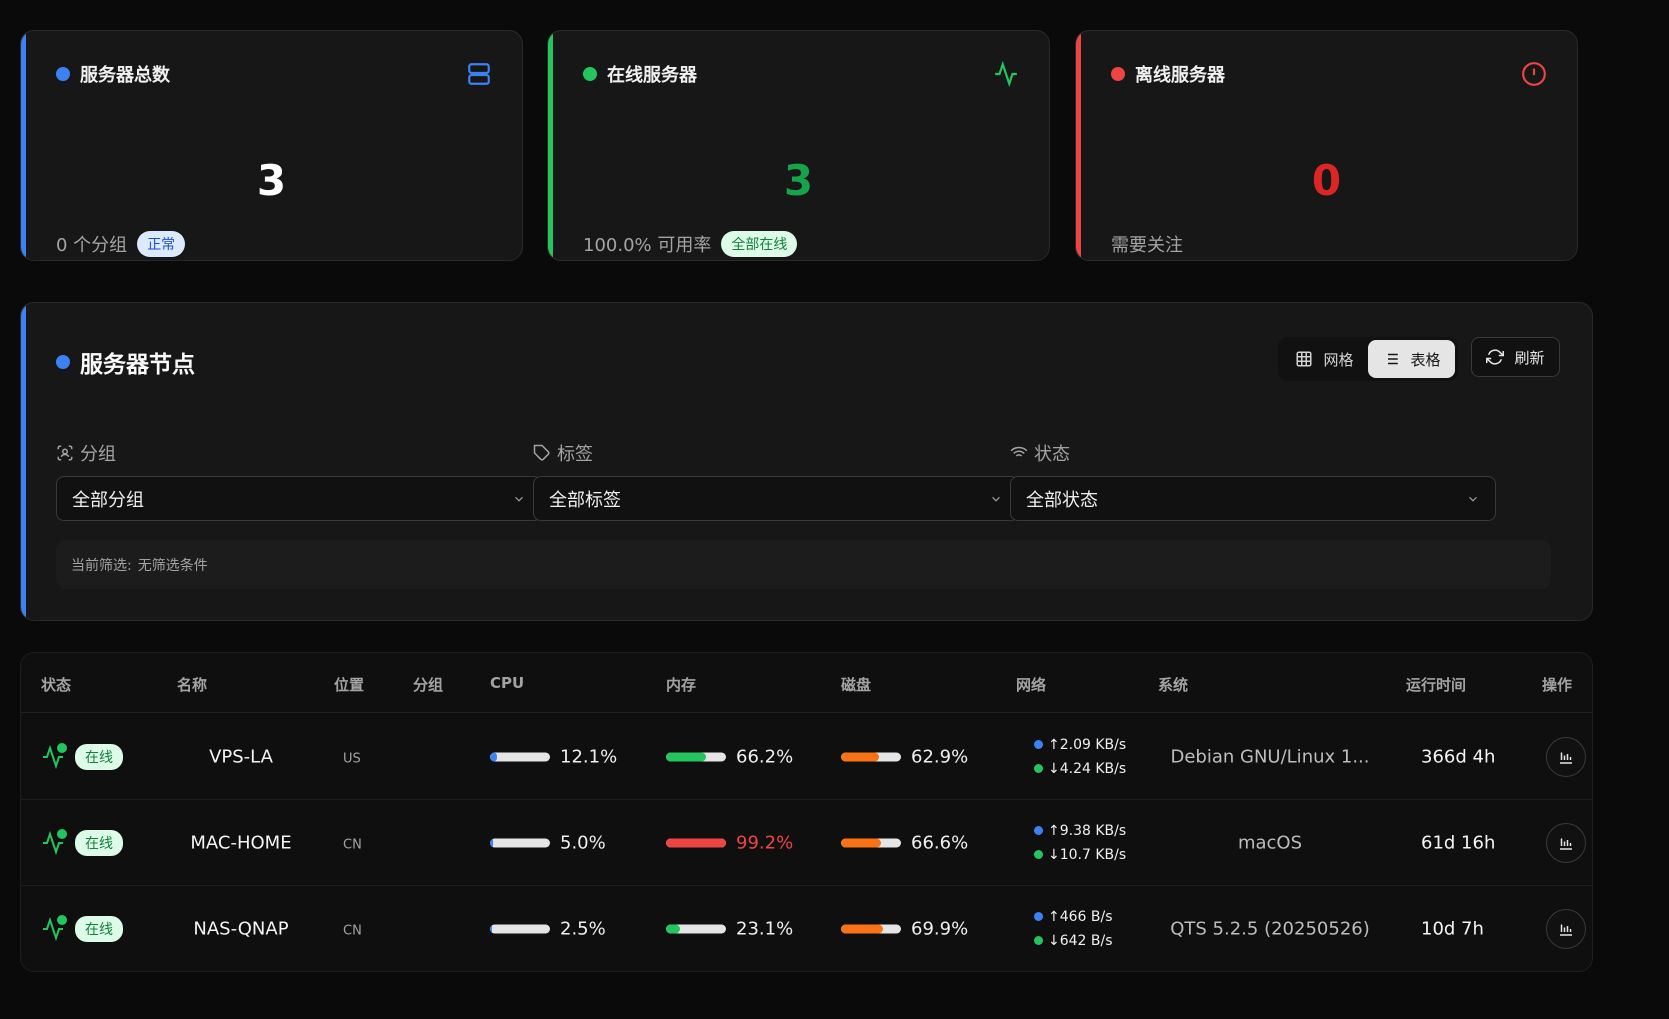 The image size is (1669, 1019). I want to click on header-cpu: CPU, so click(507, 683).